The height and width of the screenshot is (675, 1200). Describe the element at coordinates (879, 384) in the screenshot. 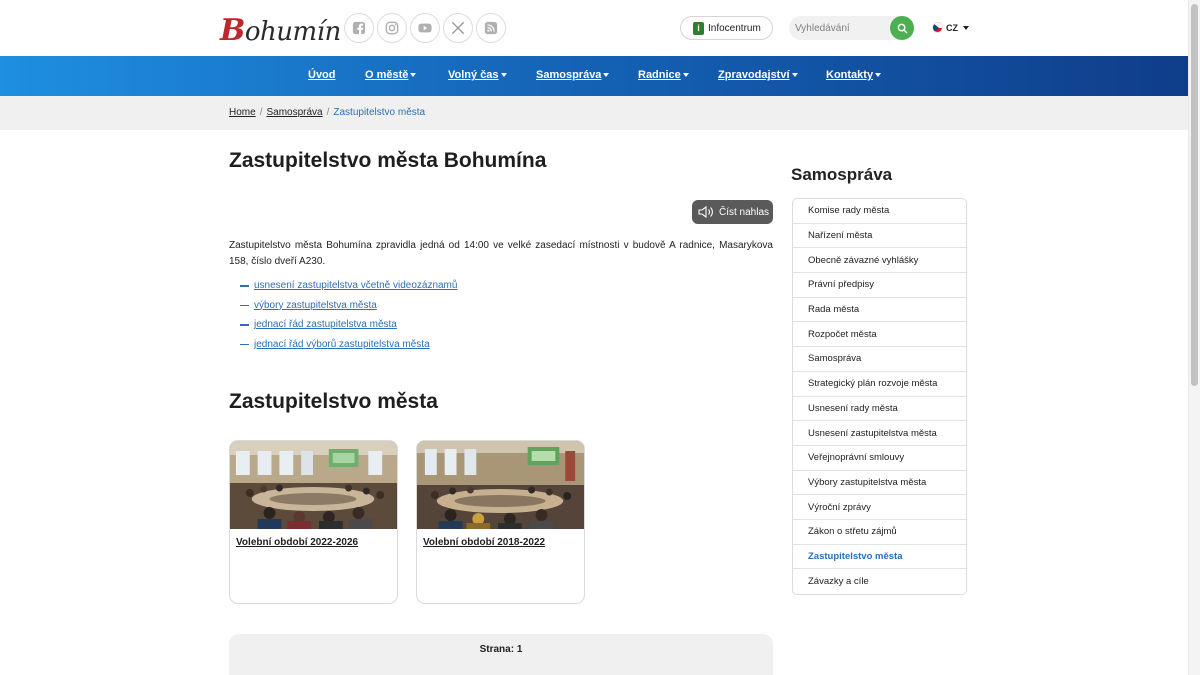

I see `sidebar-item: Strategický plán rozvoje města` at that location.